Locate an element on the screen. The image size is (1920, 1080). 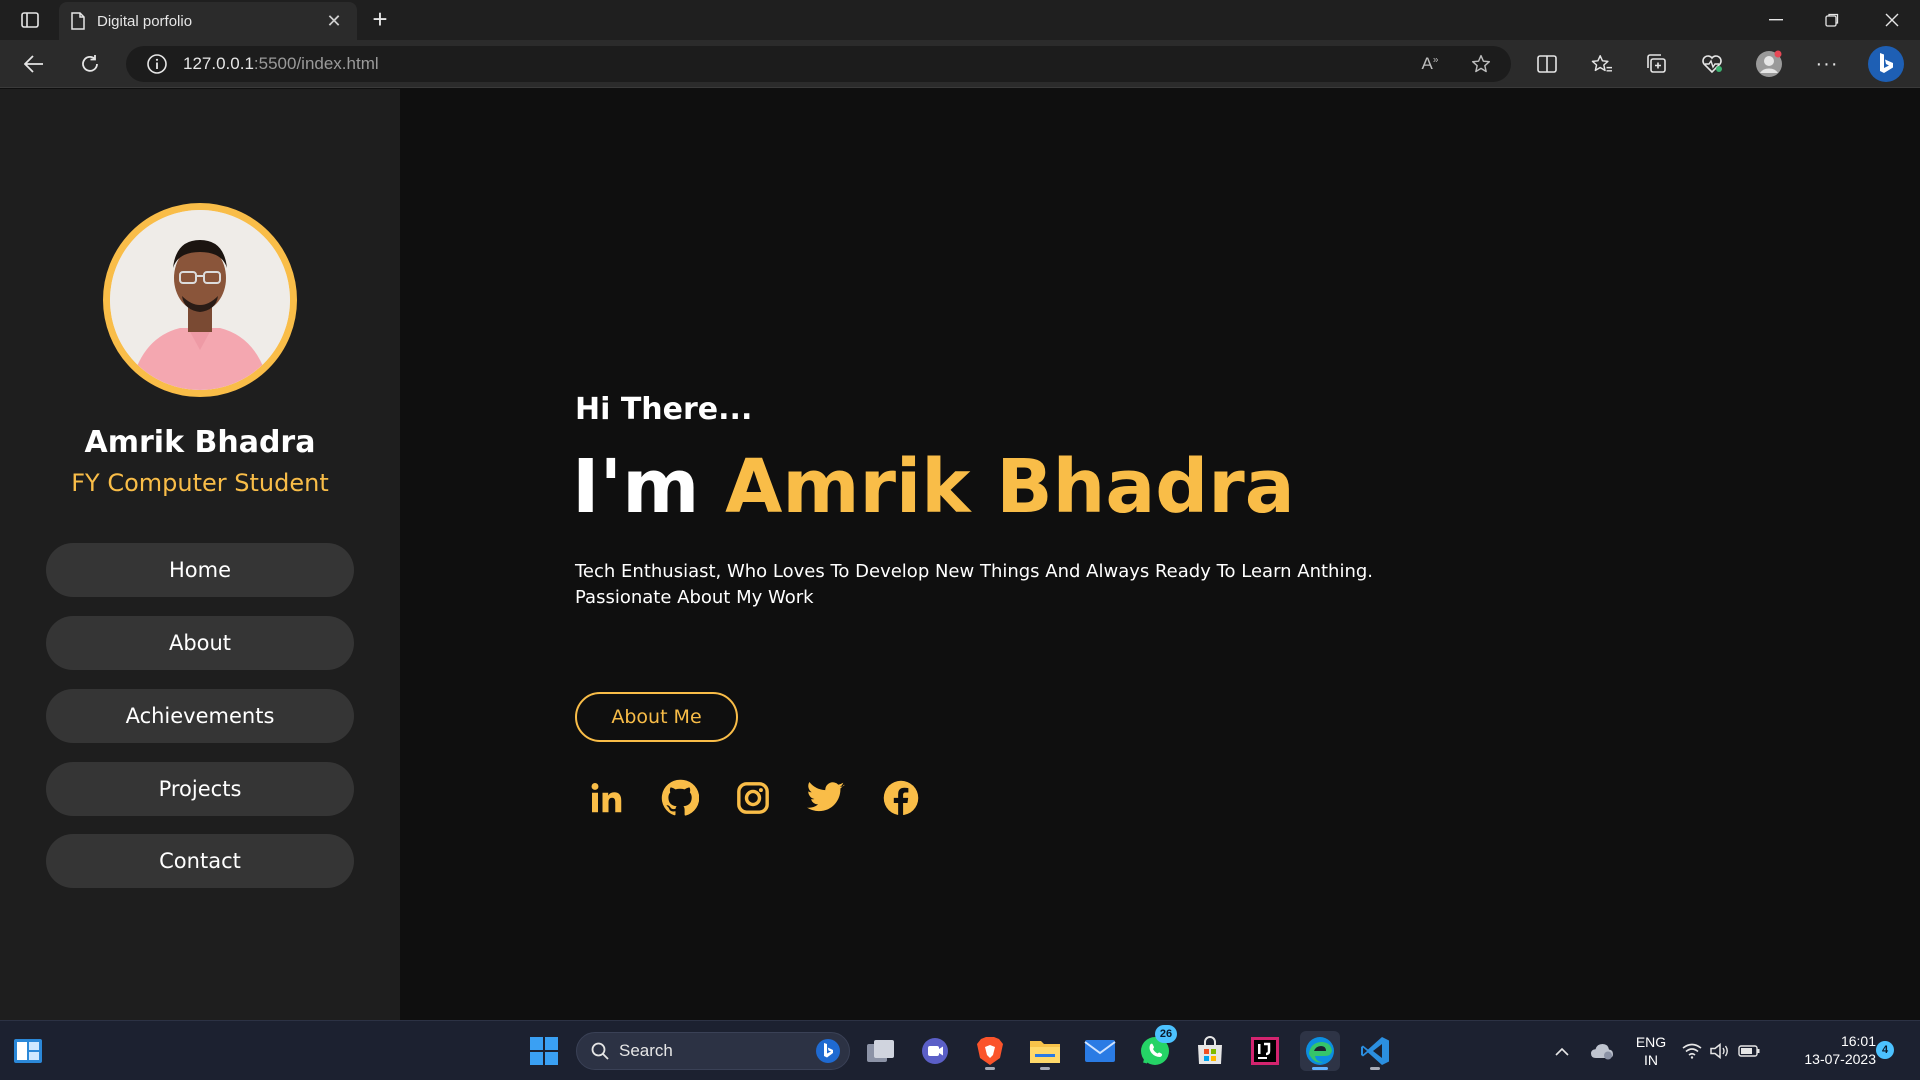
profile-photo is located at coordinates (200, 300).